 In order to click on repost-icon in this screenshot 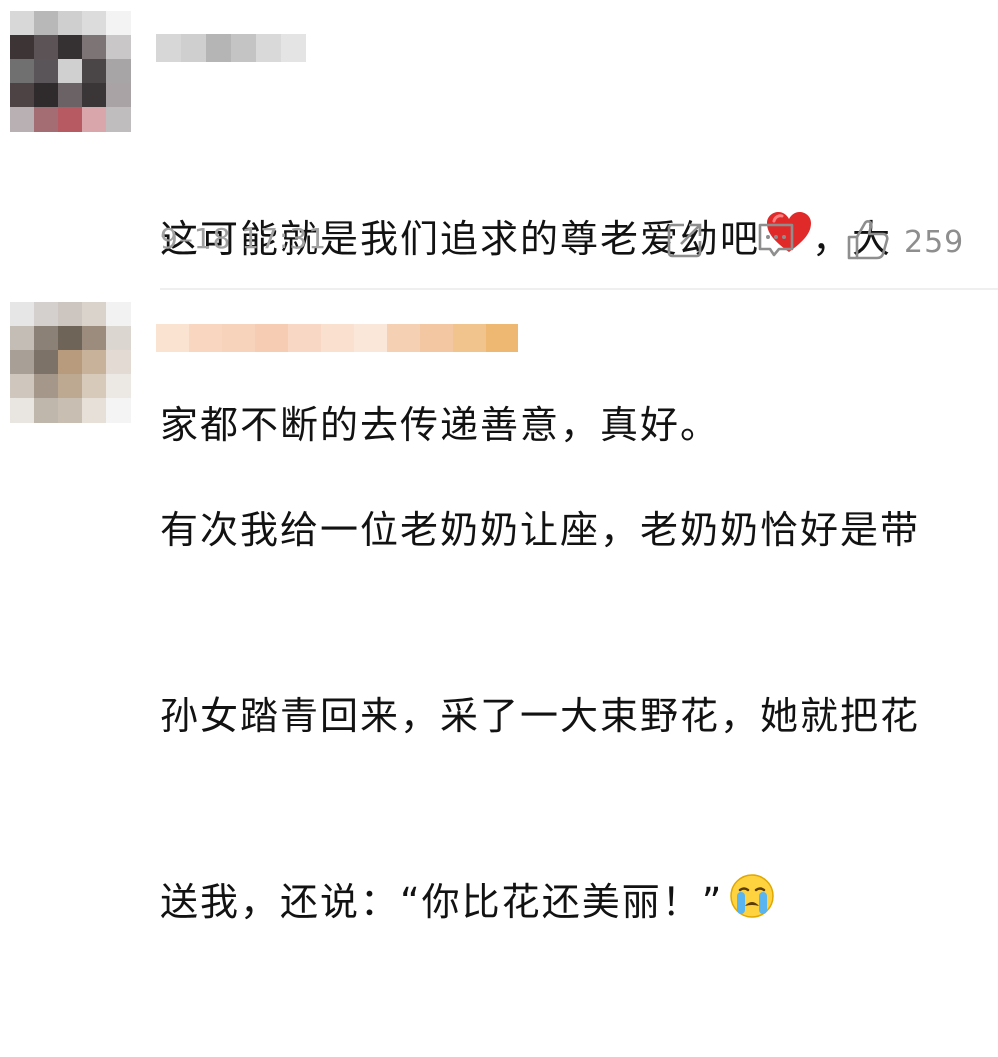, I will do `click(685, 242)`.